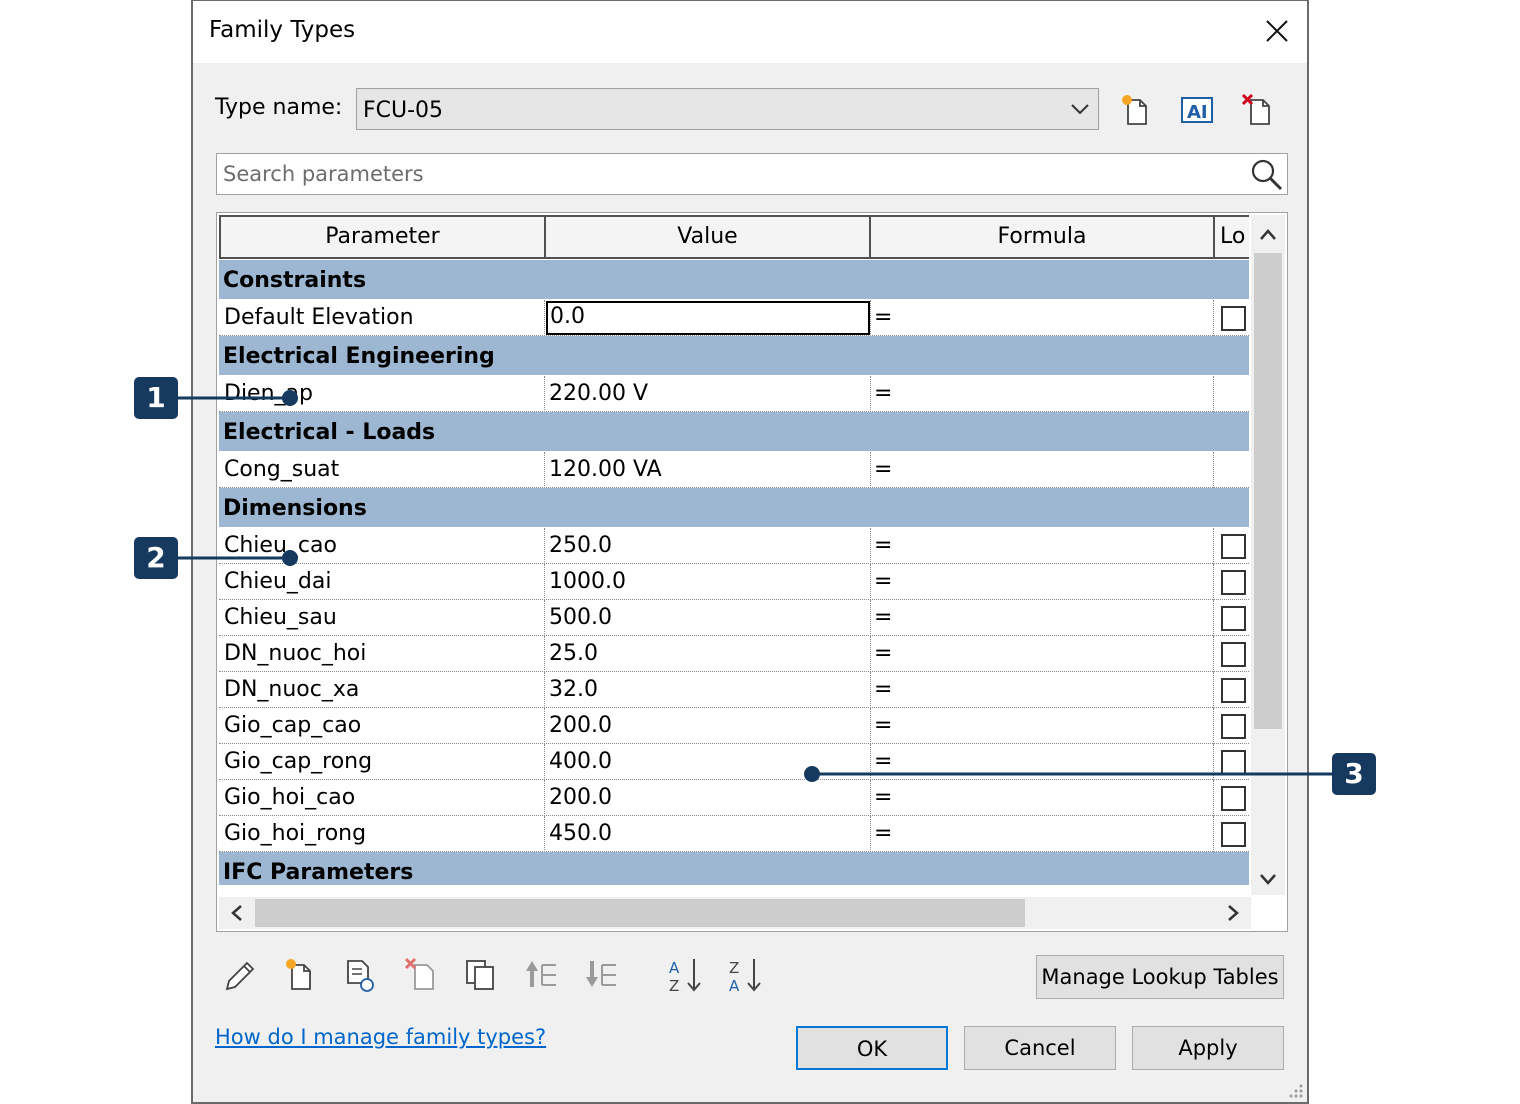 The width and height of the screenshot is (1520, 1104). I want to click on cancel-button: Cancel, so click(1040, 1048).